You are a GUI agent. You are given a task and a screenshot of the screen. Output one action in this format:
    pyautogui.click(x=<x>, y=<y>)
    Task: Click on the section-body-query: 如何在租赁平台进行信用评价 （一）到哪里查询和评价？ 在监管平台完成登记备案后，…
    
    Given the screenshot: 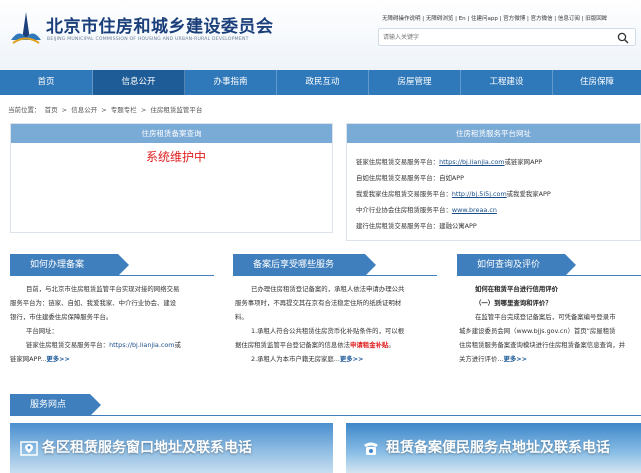 What is the action you would take?
    pyautogui.click(x=550, y=324)
    